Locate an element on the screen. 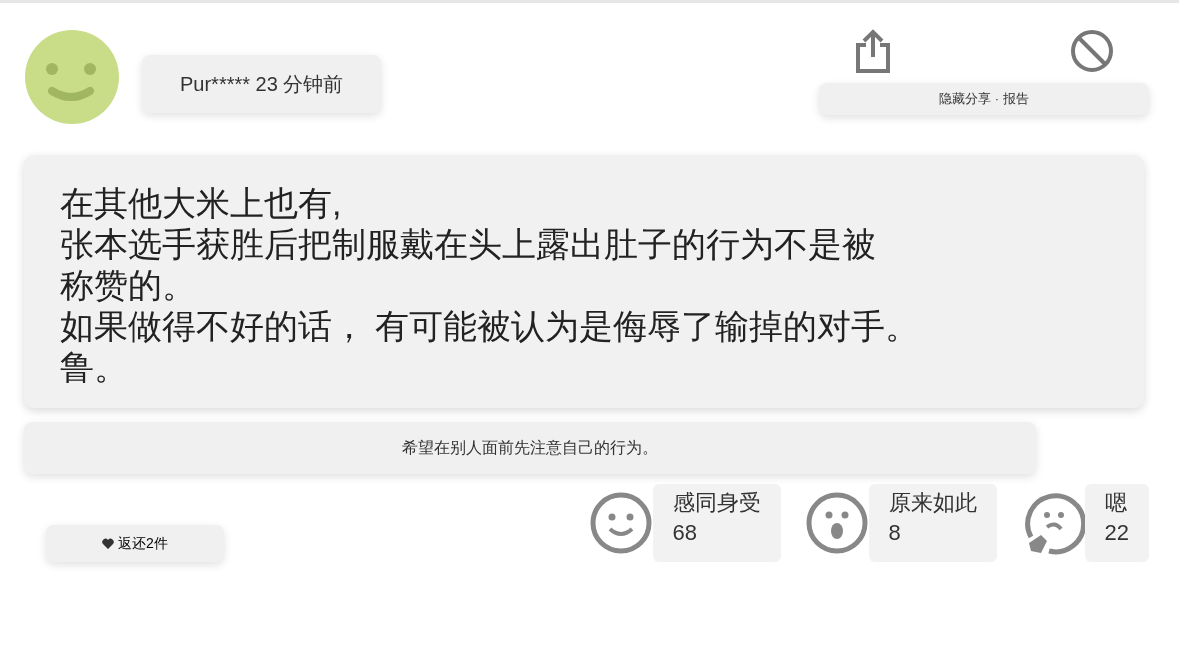 This screenshot has width=1179, height=655. surprised-face-icon is located at coordinates (836, 523).